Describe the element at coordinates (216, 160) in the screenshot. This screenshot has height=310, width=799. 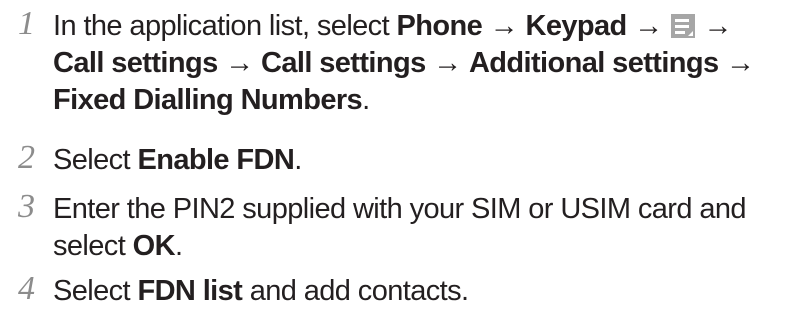
I see `option-enable-fdn: Enable FDN` at that location.